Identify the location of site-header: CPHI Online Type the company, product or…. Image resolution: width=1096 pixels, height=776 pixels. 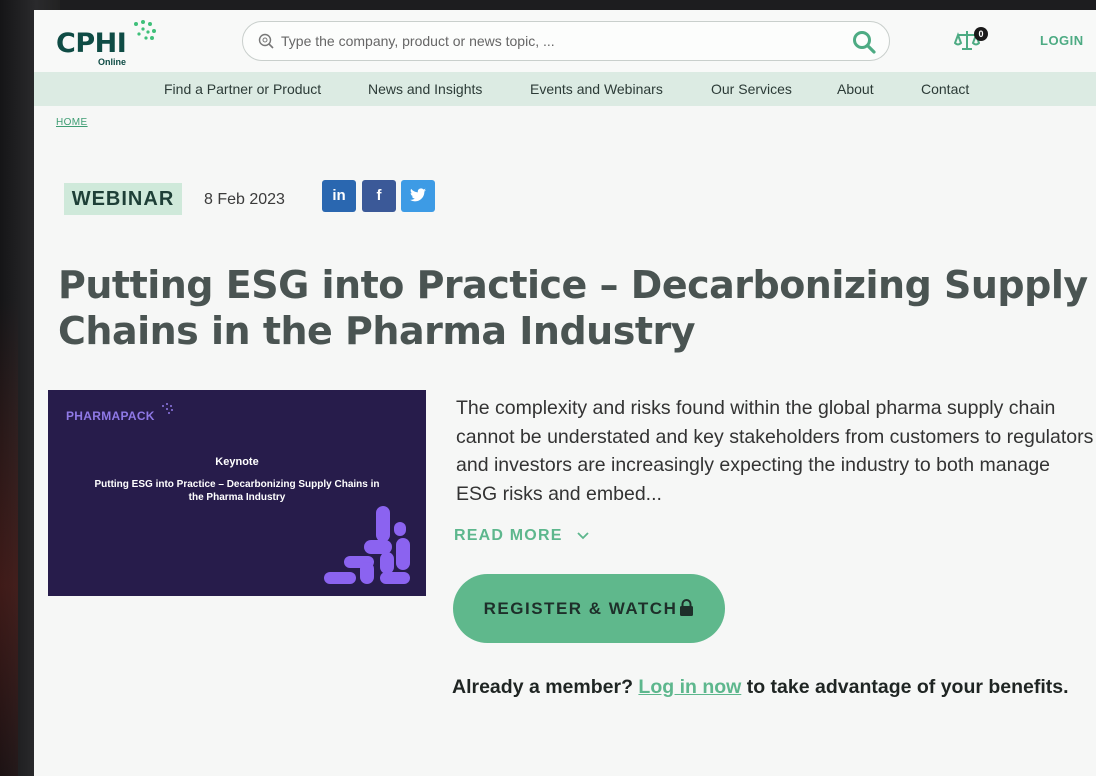
(565, 41).